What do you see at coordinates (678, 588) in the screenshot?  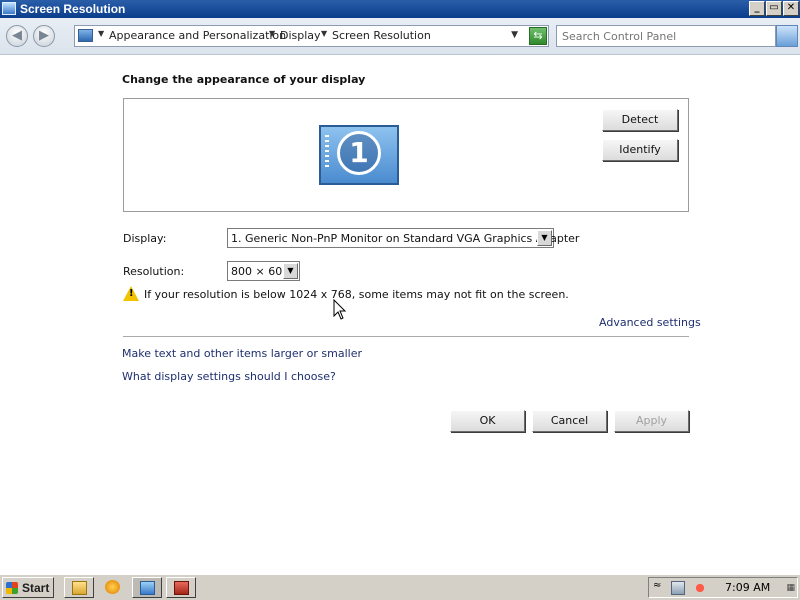 I see `network-icon` at bounding box center [678, 588].